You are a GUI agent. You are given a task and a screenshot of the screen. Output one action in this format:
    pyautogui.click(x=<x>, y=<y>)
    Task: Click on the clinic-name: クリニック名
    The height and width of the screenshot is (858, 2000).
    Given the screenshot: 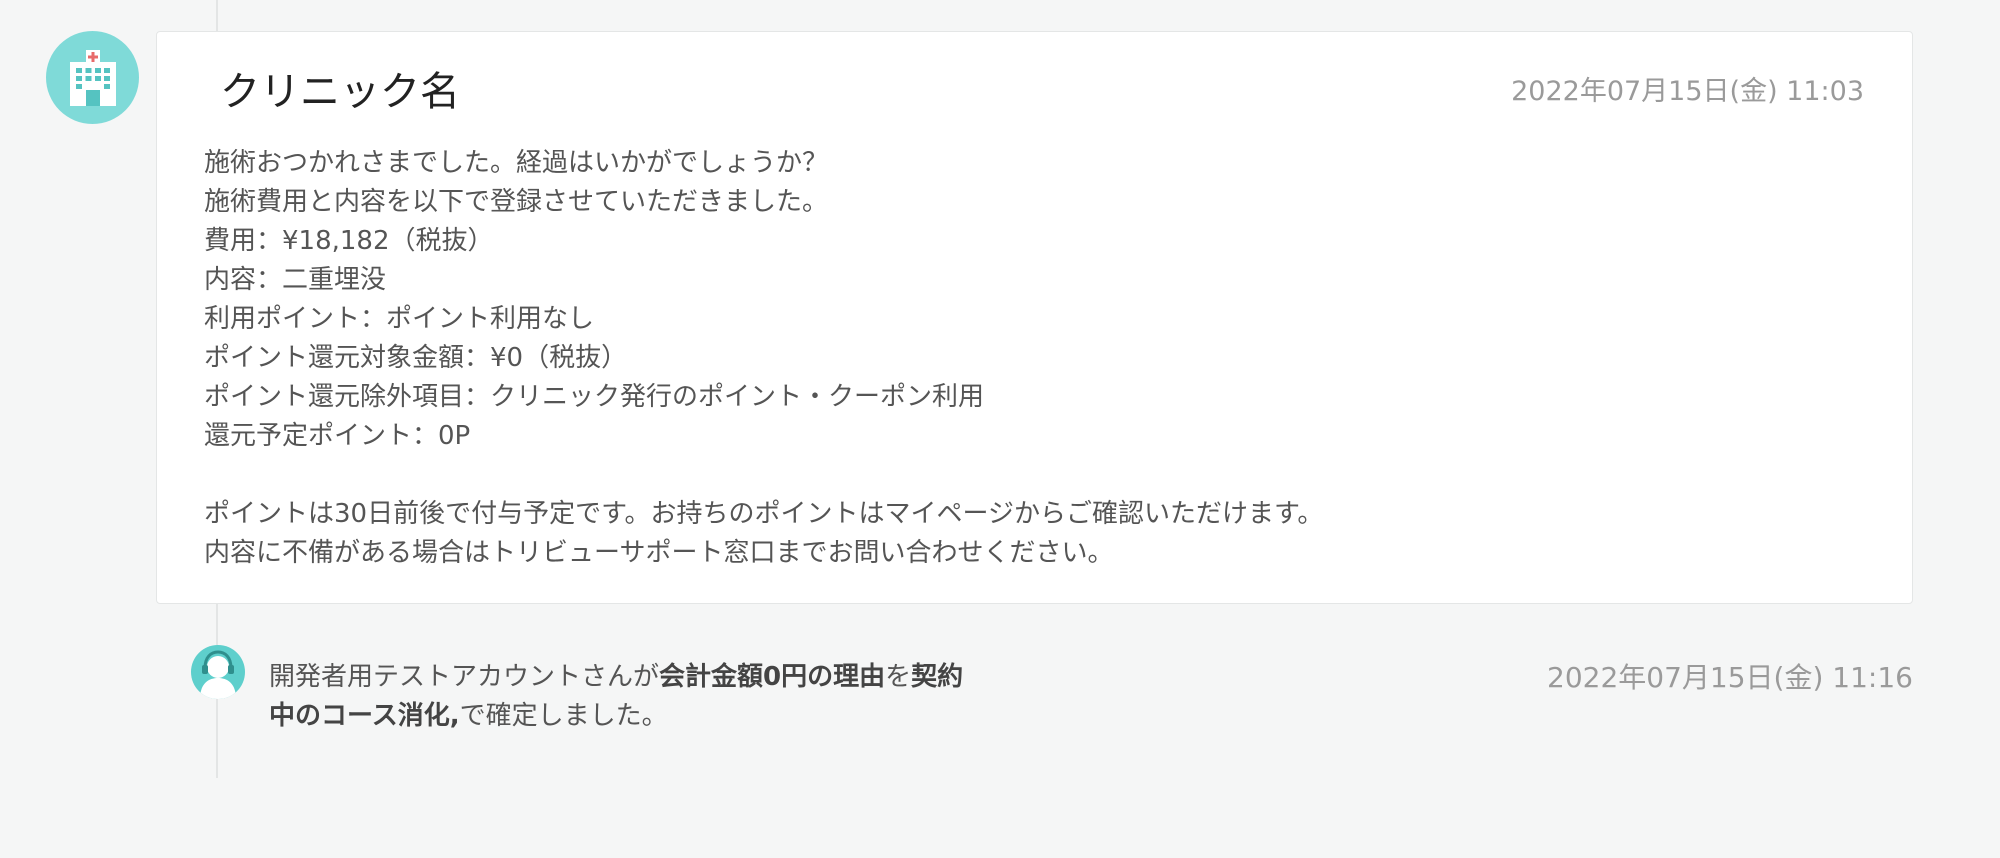 What is the action you would take?
    pyautogui.click(x=340, y=92)
    